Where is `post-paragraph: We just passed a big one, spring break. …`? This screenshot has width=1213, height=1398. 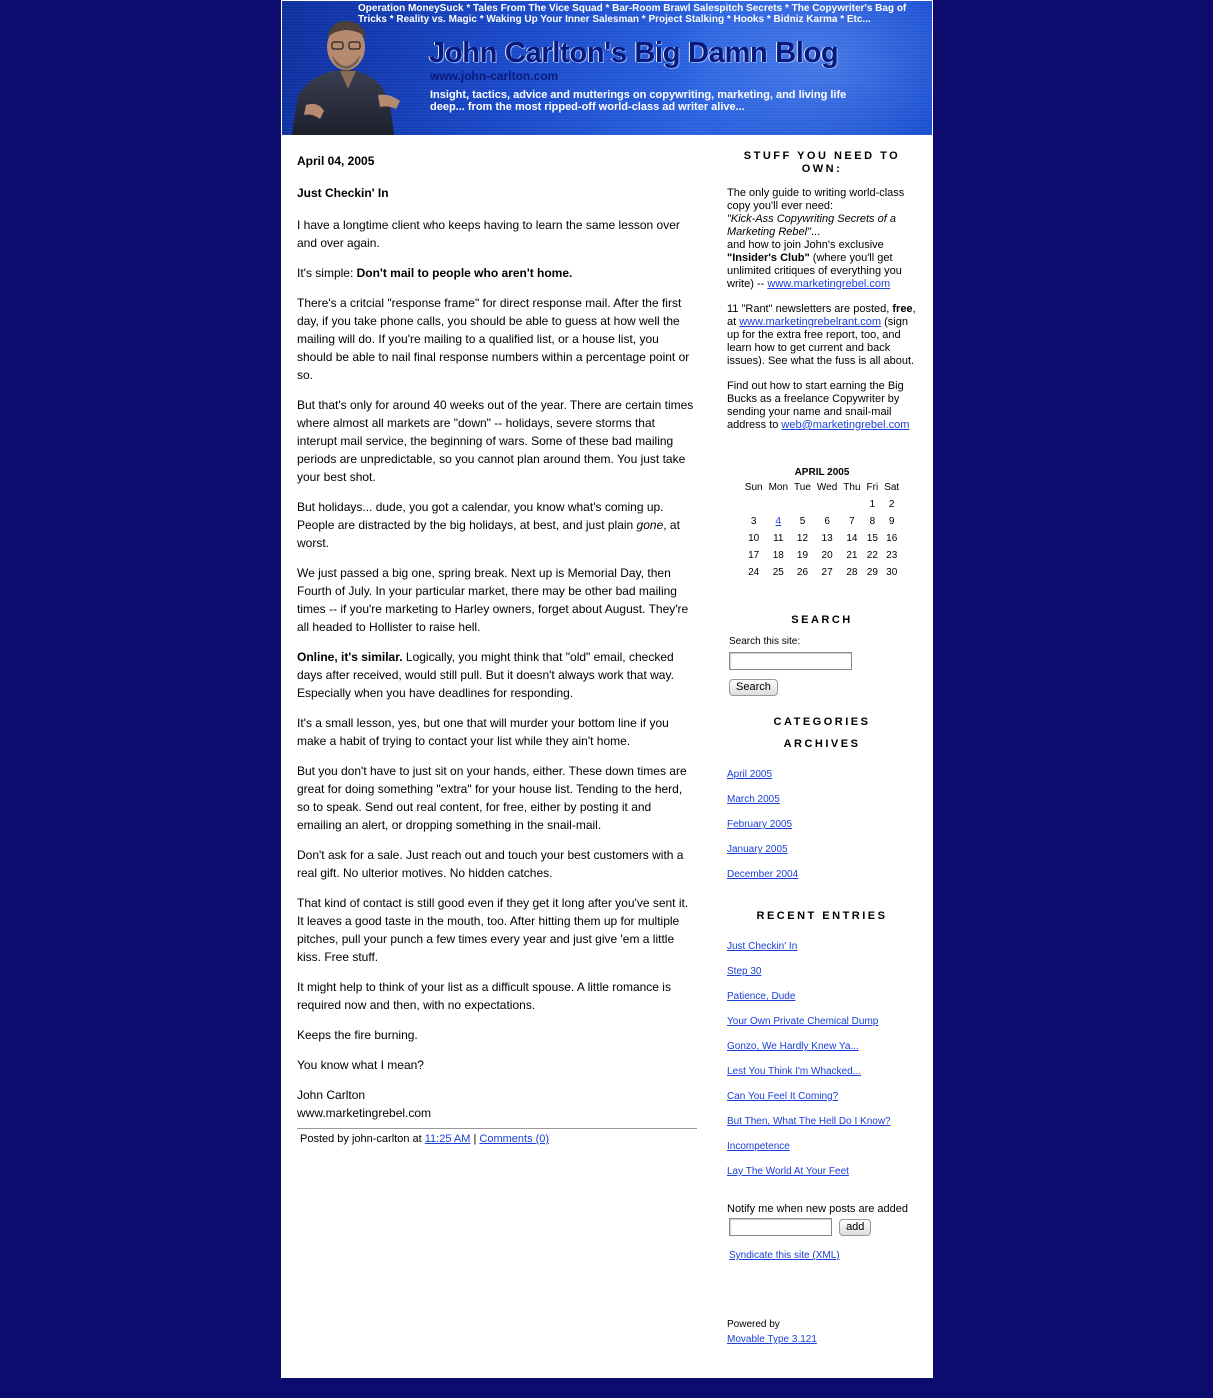 post-paragraph: We just passed a big one, spring break. … is located at coordinates (493, 600).